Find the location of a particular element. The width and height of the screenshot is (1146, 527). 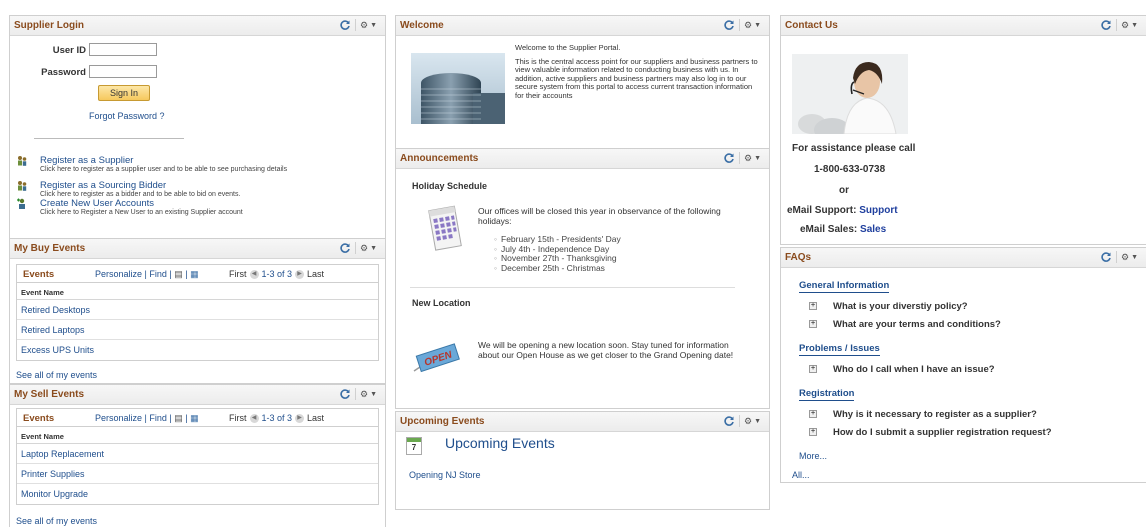

faq-question: + Who do I call when I have an issue? is located at coordinates (902, 369).